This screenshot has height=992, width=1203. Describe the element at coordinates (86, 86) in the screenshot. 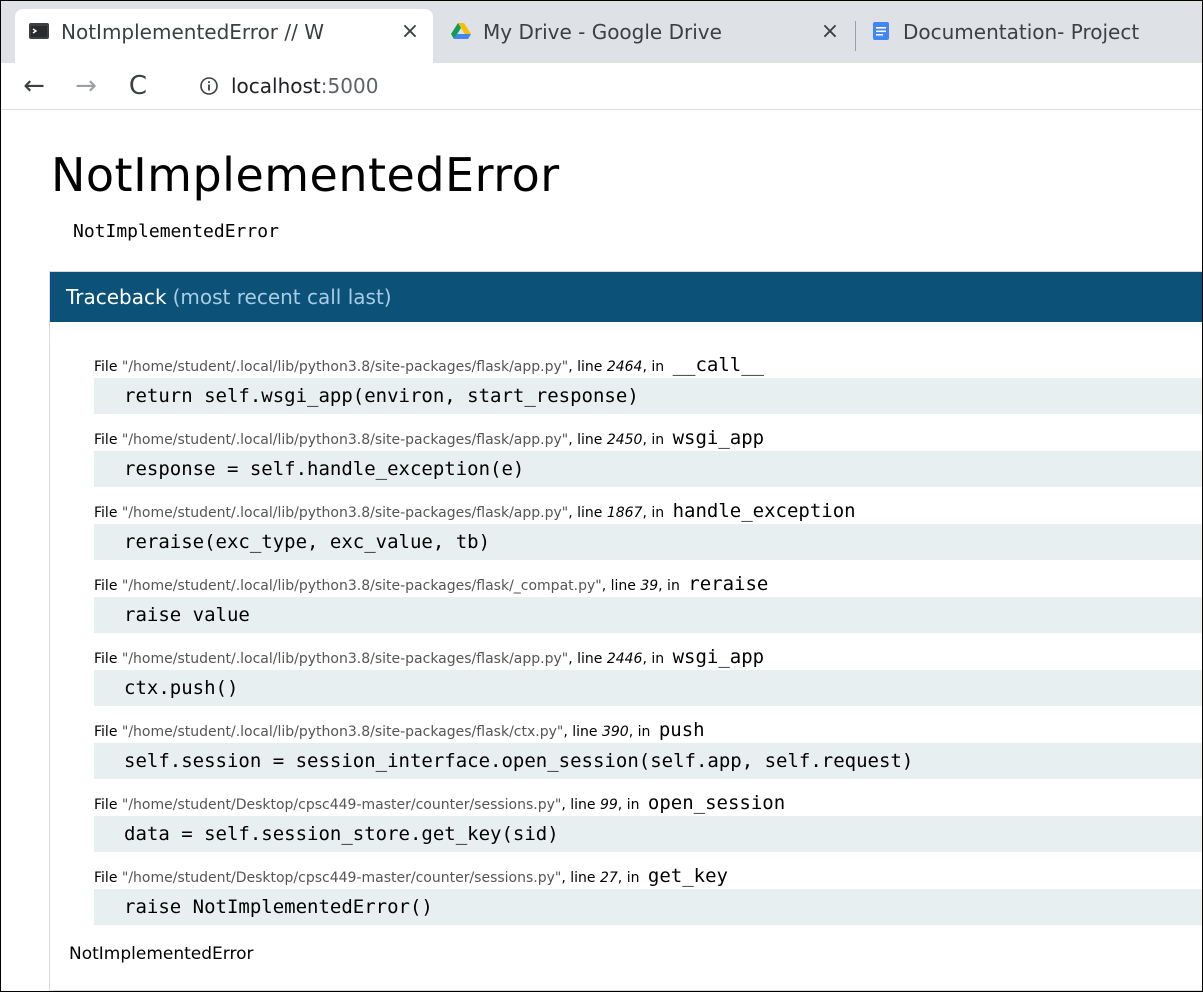

I see `forward-button: →` at that location.